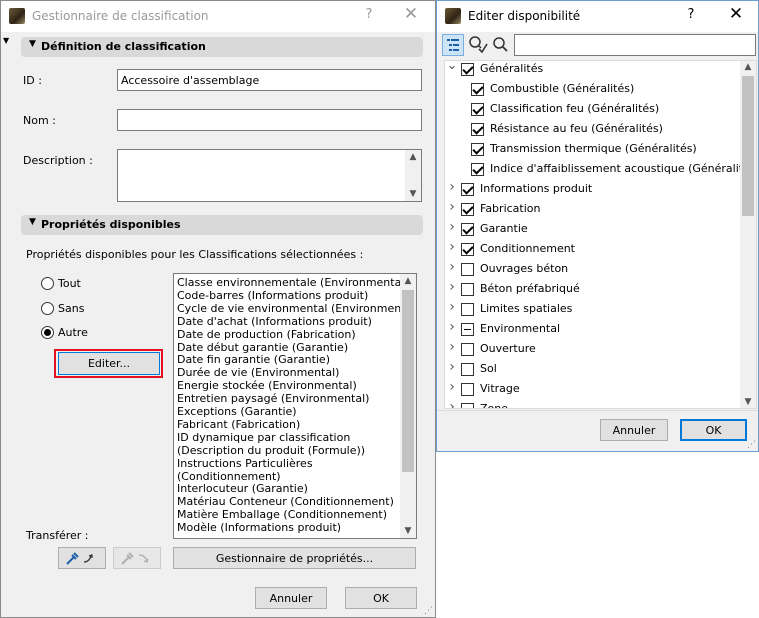 This screenshot has width=759, height=618. Describe the element at coordinates (81, 309) in the screenshot. I see `radio-sans: Sans` at that location.